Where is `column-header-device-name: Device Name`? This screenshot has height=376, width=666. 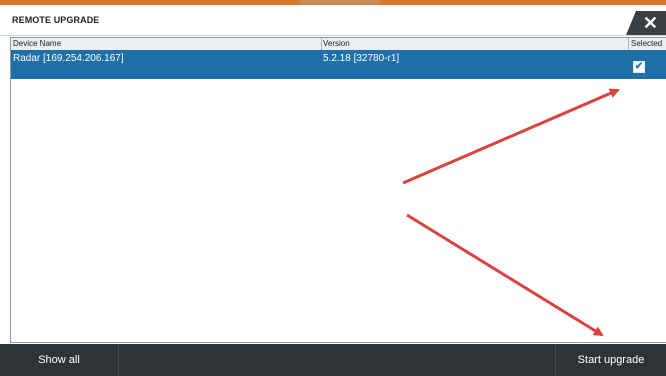
column-header-device-name: Device Name is located at coordinates (37, 43).